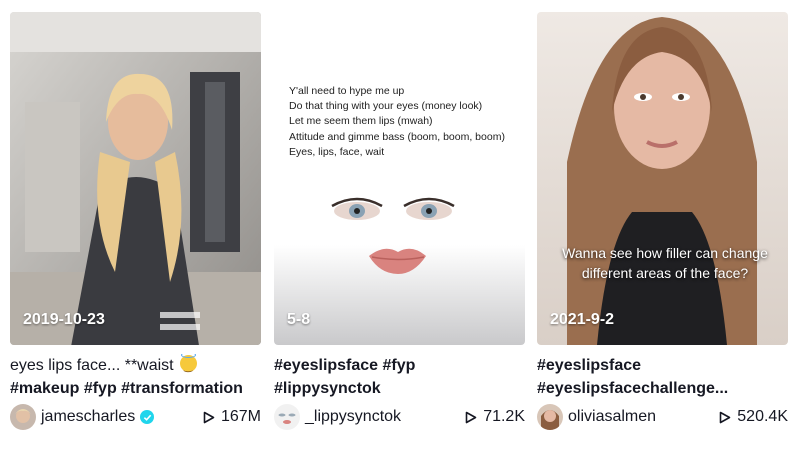 The height and width of the screenshot is (451, 800). I want to click on view-count-value: 520.4K, so click(762, 416).